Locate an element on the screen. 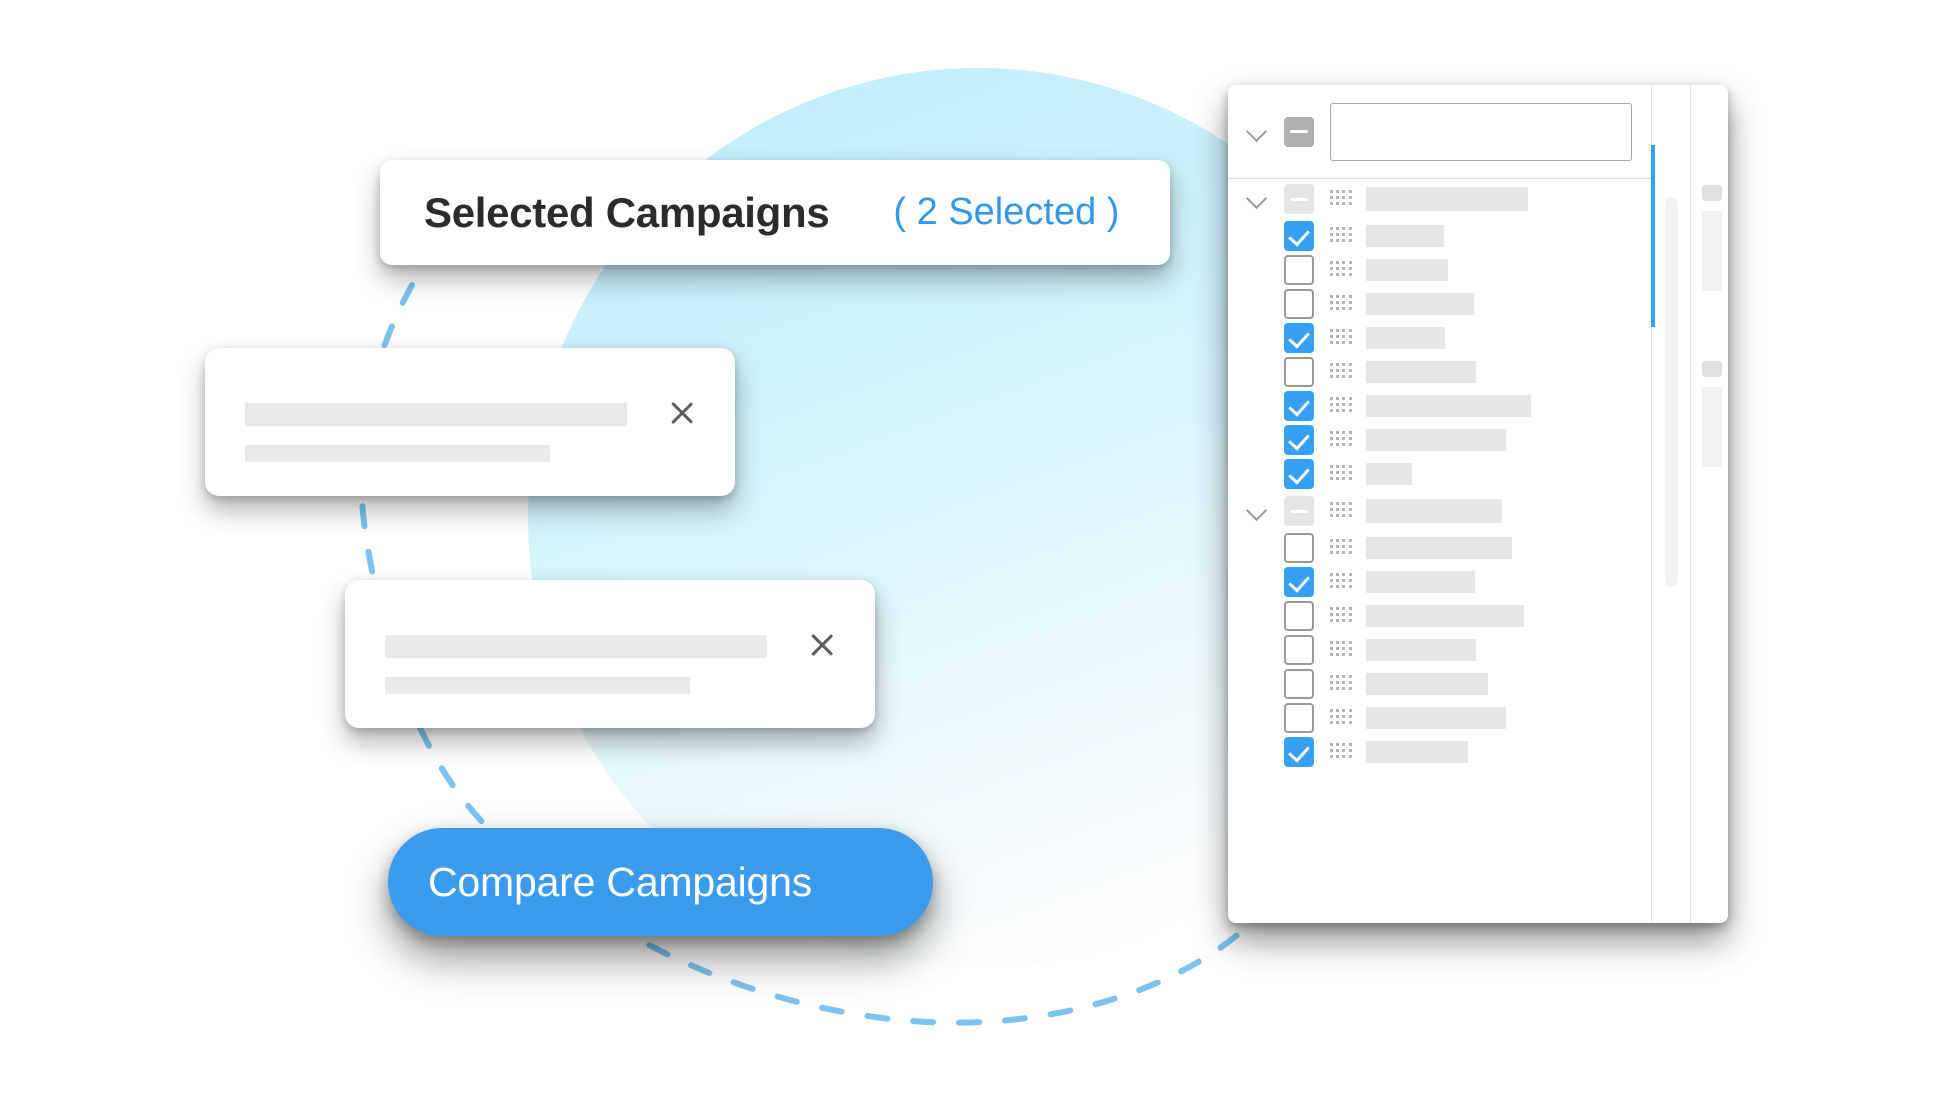 The width and height of the screenshot is (1950, 1093). campaign-list is located at coordinates (1439, 551).